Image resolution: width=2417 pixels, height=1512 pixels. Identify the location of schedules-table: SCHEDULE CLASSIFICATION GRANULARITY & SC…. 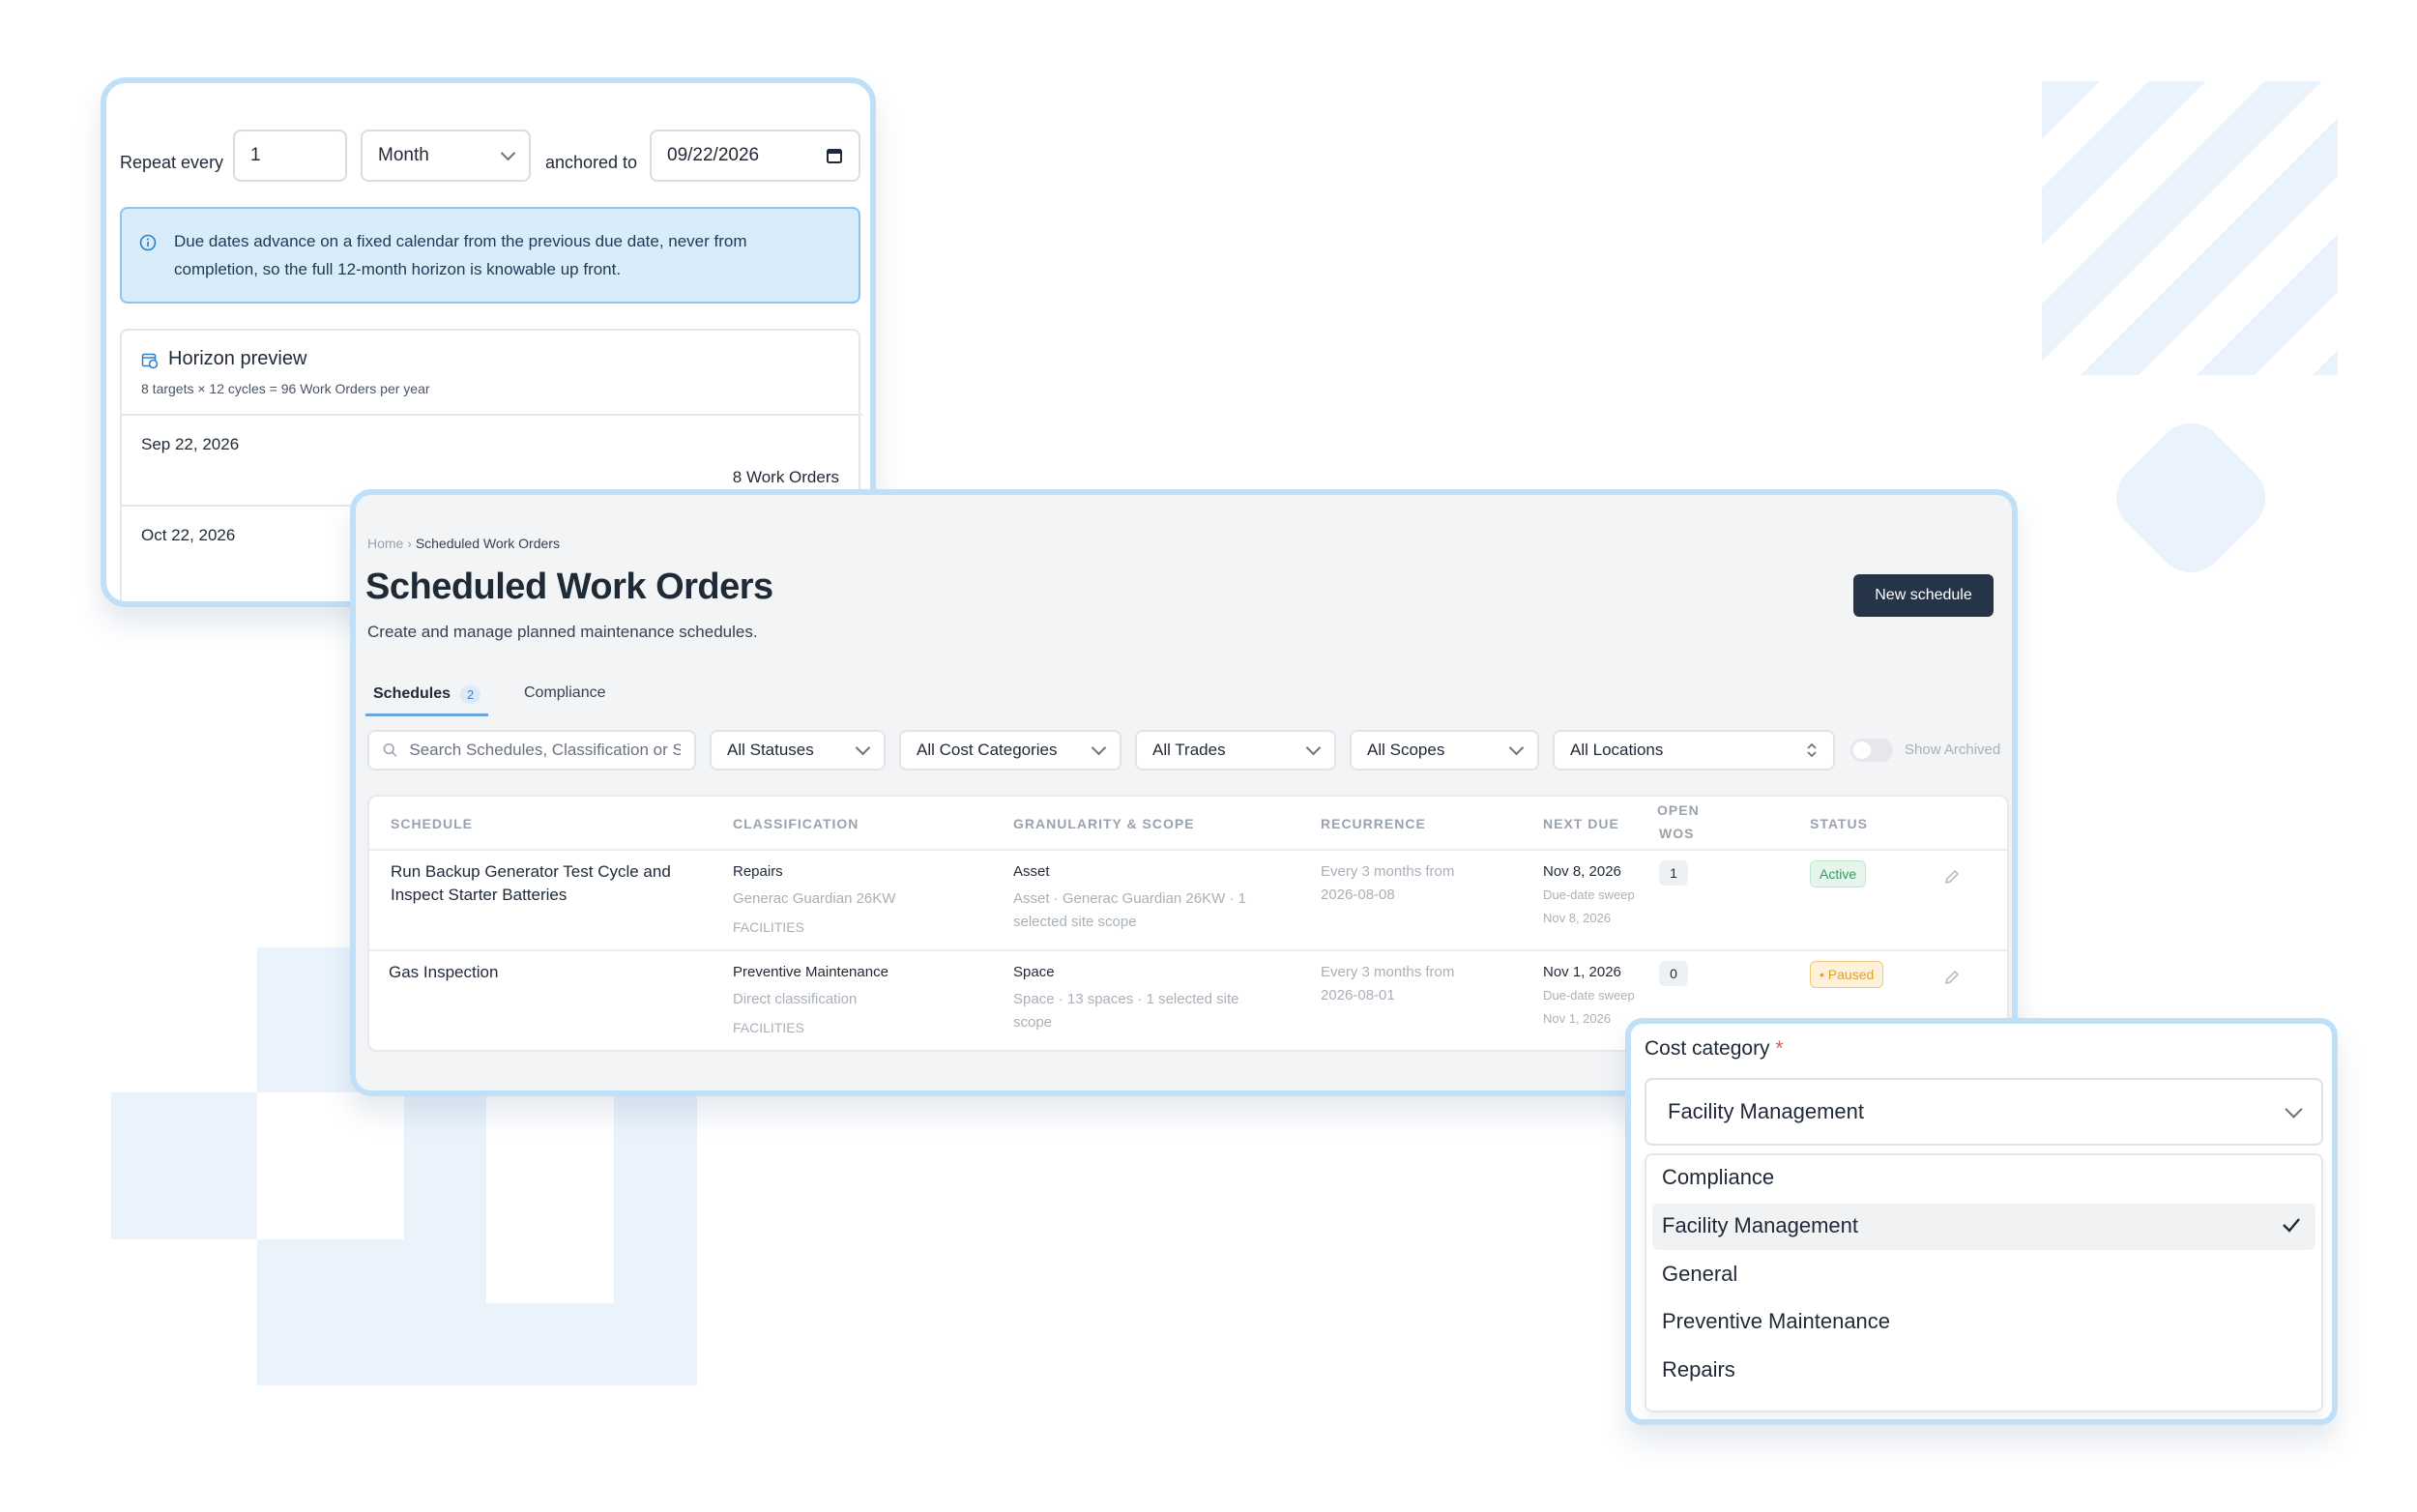
(1188, 923).